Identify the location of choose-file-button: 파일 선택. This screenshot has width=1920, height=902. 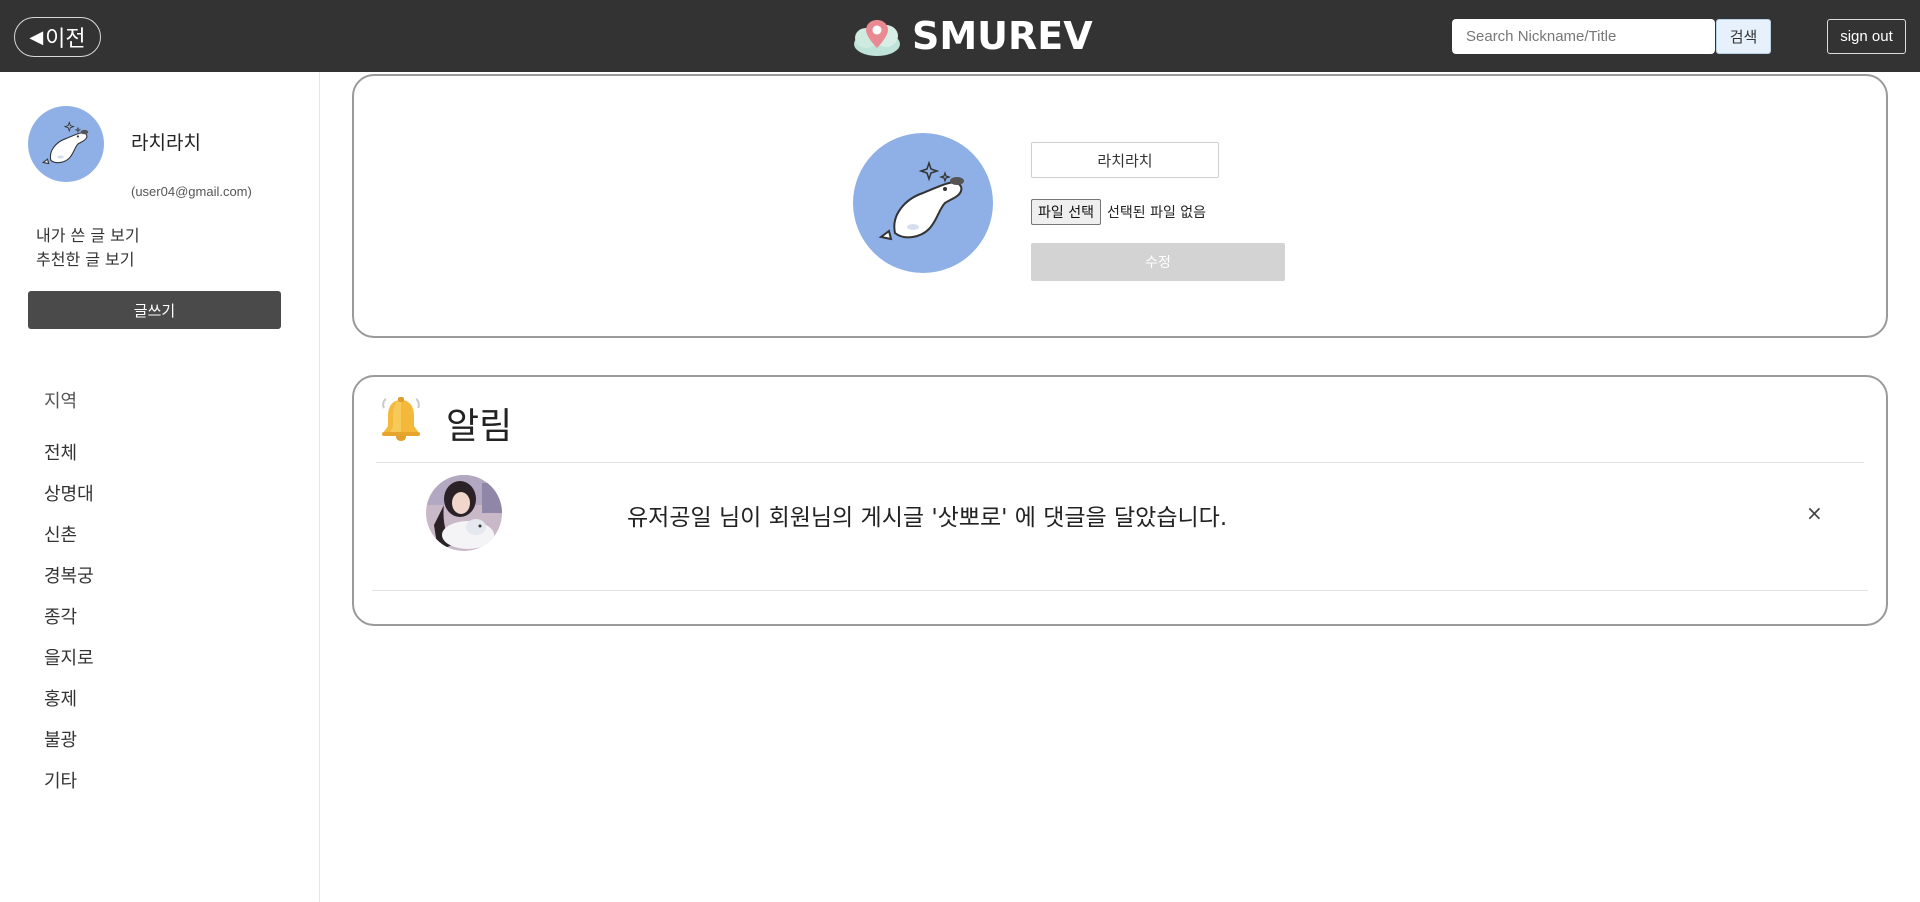
(1066, 212).